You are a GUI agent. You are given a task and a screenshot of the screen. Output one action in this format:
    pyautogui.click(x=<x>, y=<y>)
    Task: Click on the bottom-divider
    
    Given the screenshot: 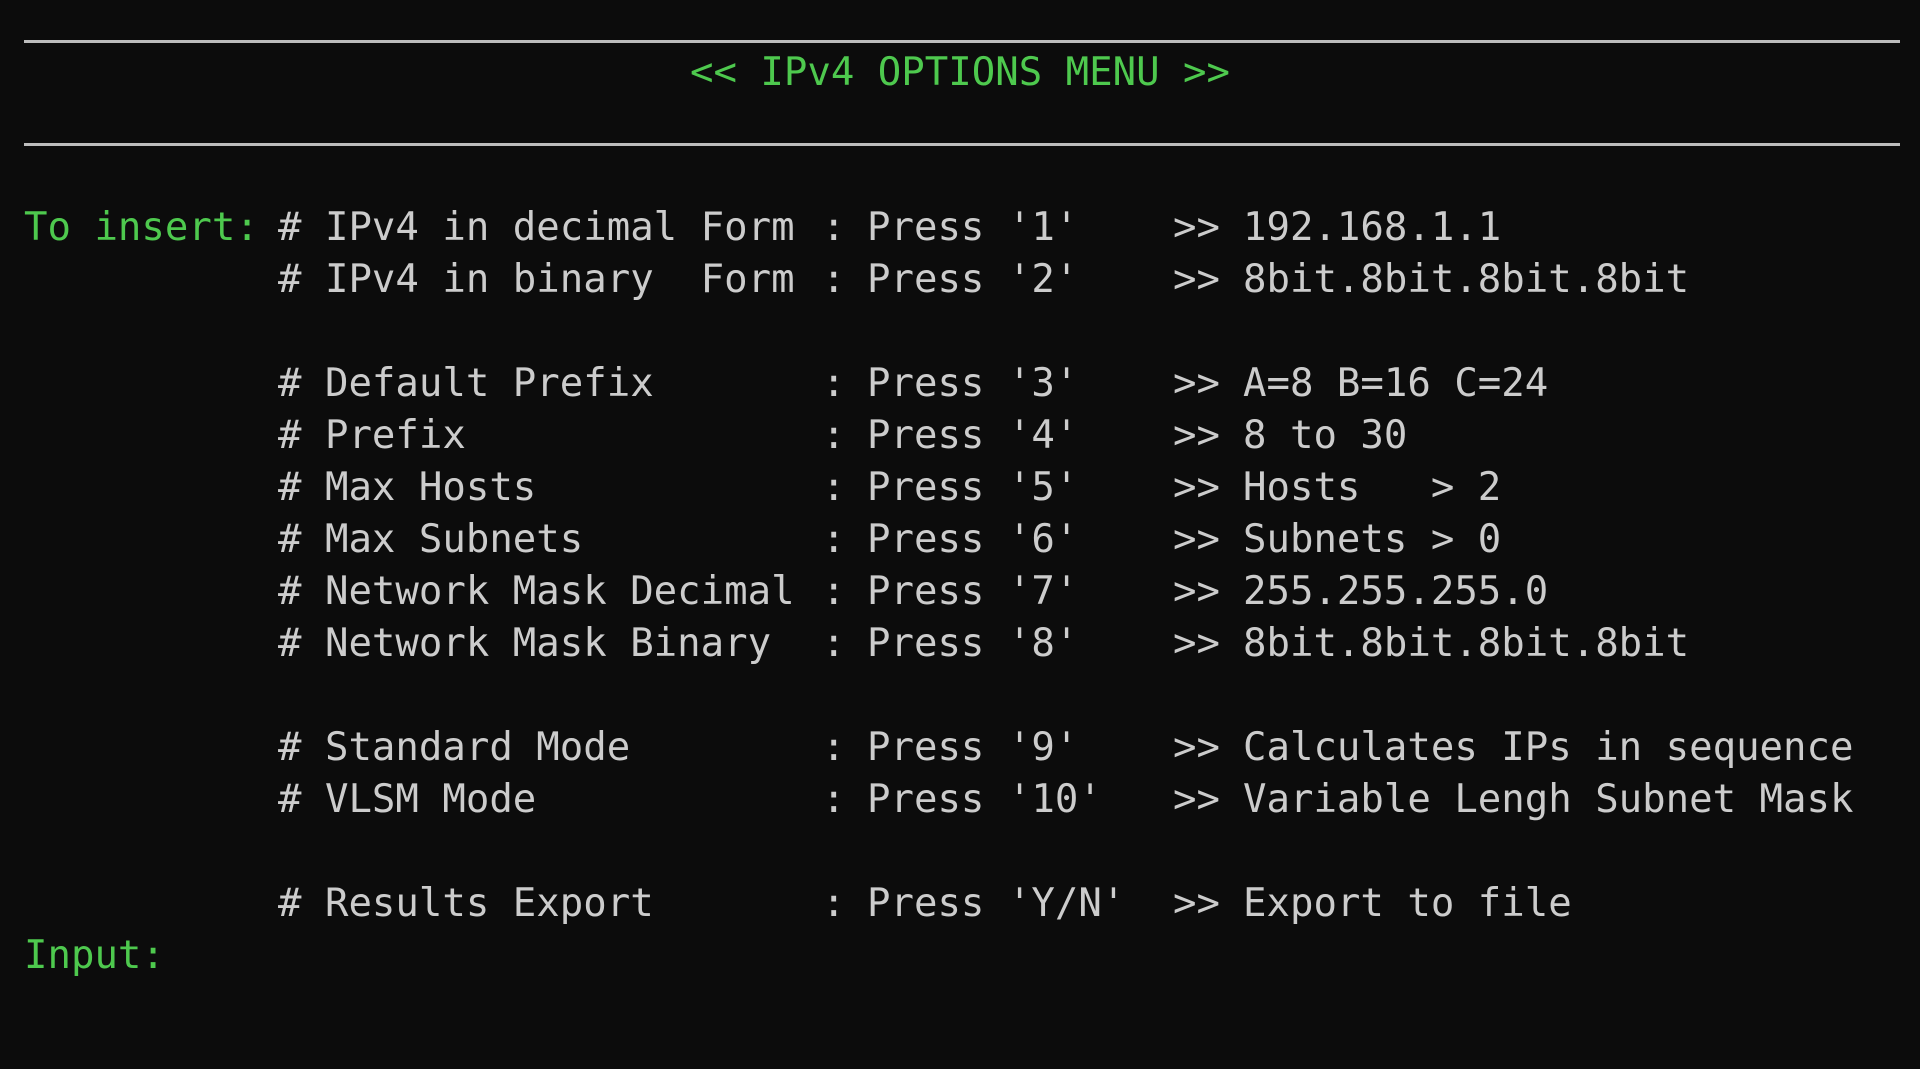 What is the action you would take?
    pyautogui.click(x=962, y=144)
    